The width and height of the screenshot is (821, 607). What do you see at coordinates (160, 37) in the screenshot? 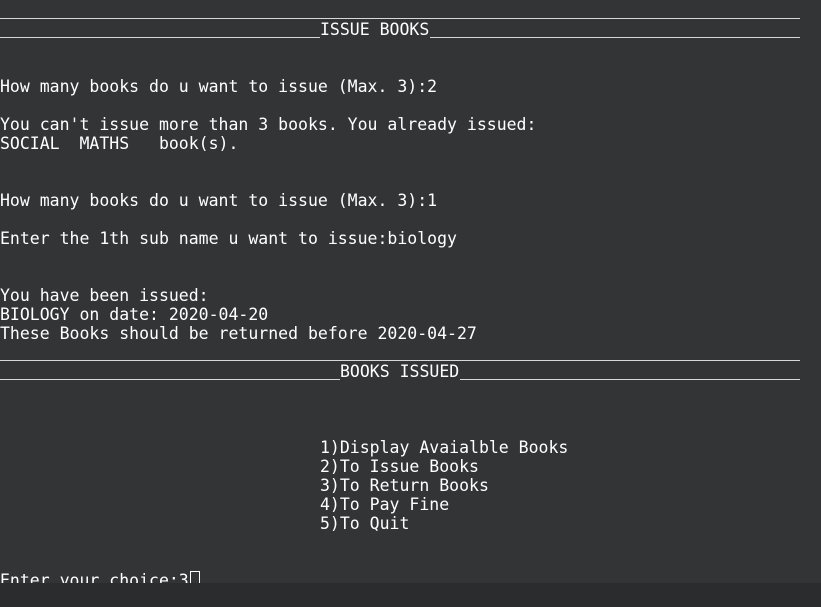
I see `divider-underline-left` at bounding box center [160, 37].